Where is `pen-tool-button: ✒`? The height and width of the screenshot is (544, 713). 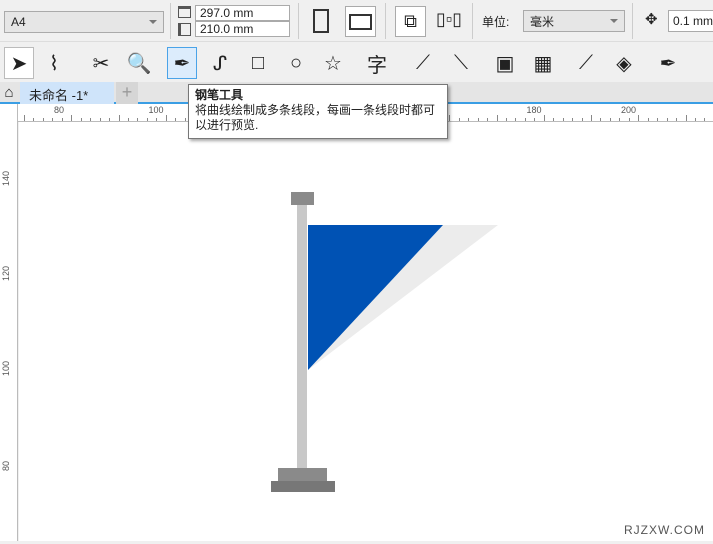 pen-tool-button: ✒ is located at coordinates (182, 63).